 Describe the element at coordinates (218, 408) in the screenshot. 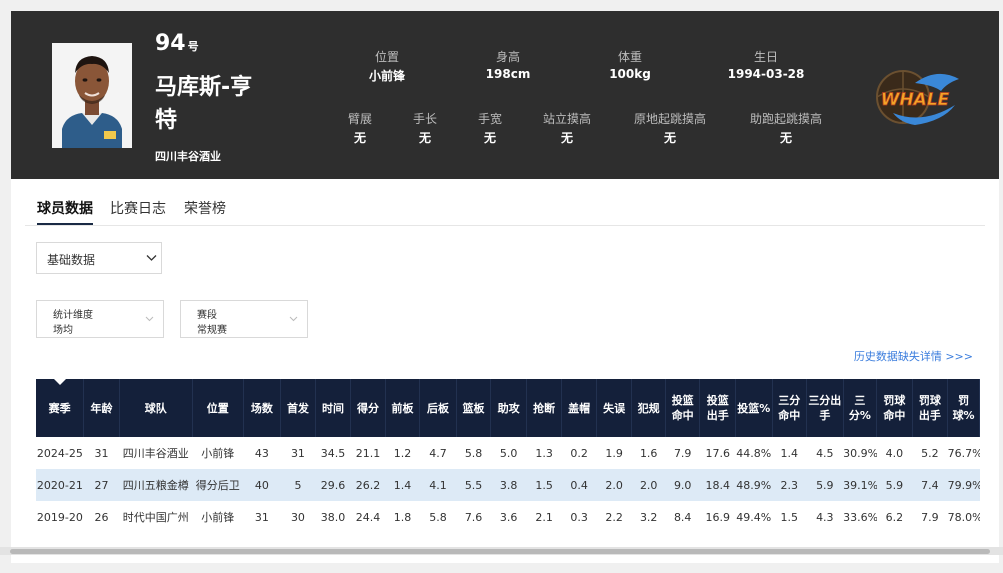

I see `column-header: 位置` at that location.